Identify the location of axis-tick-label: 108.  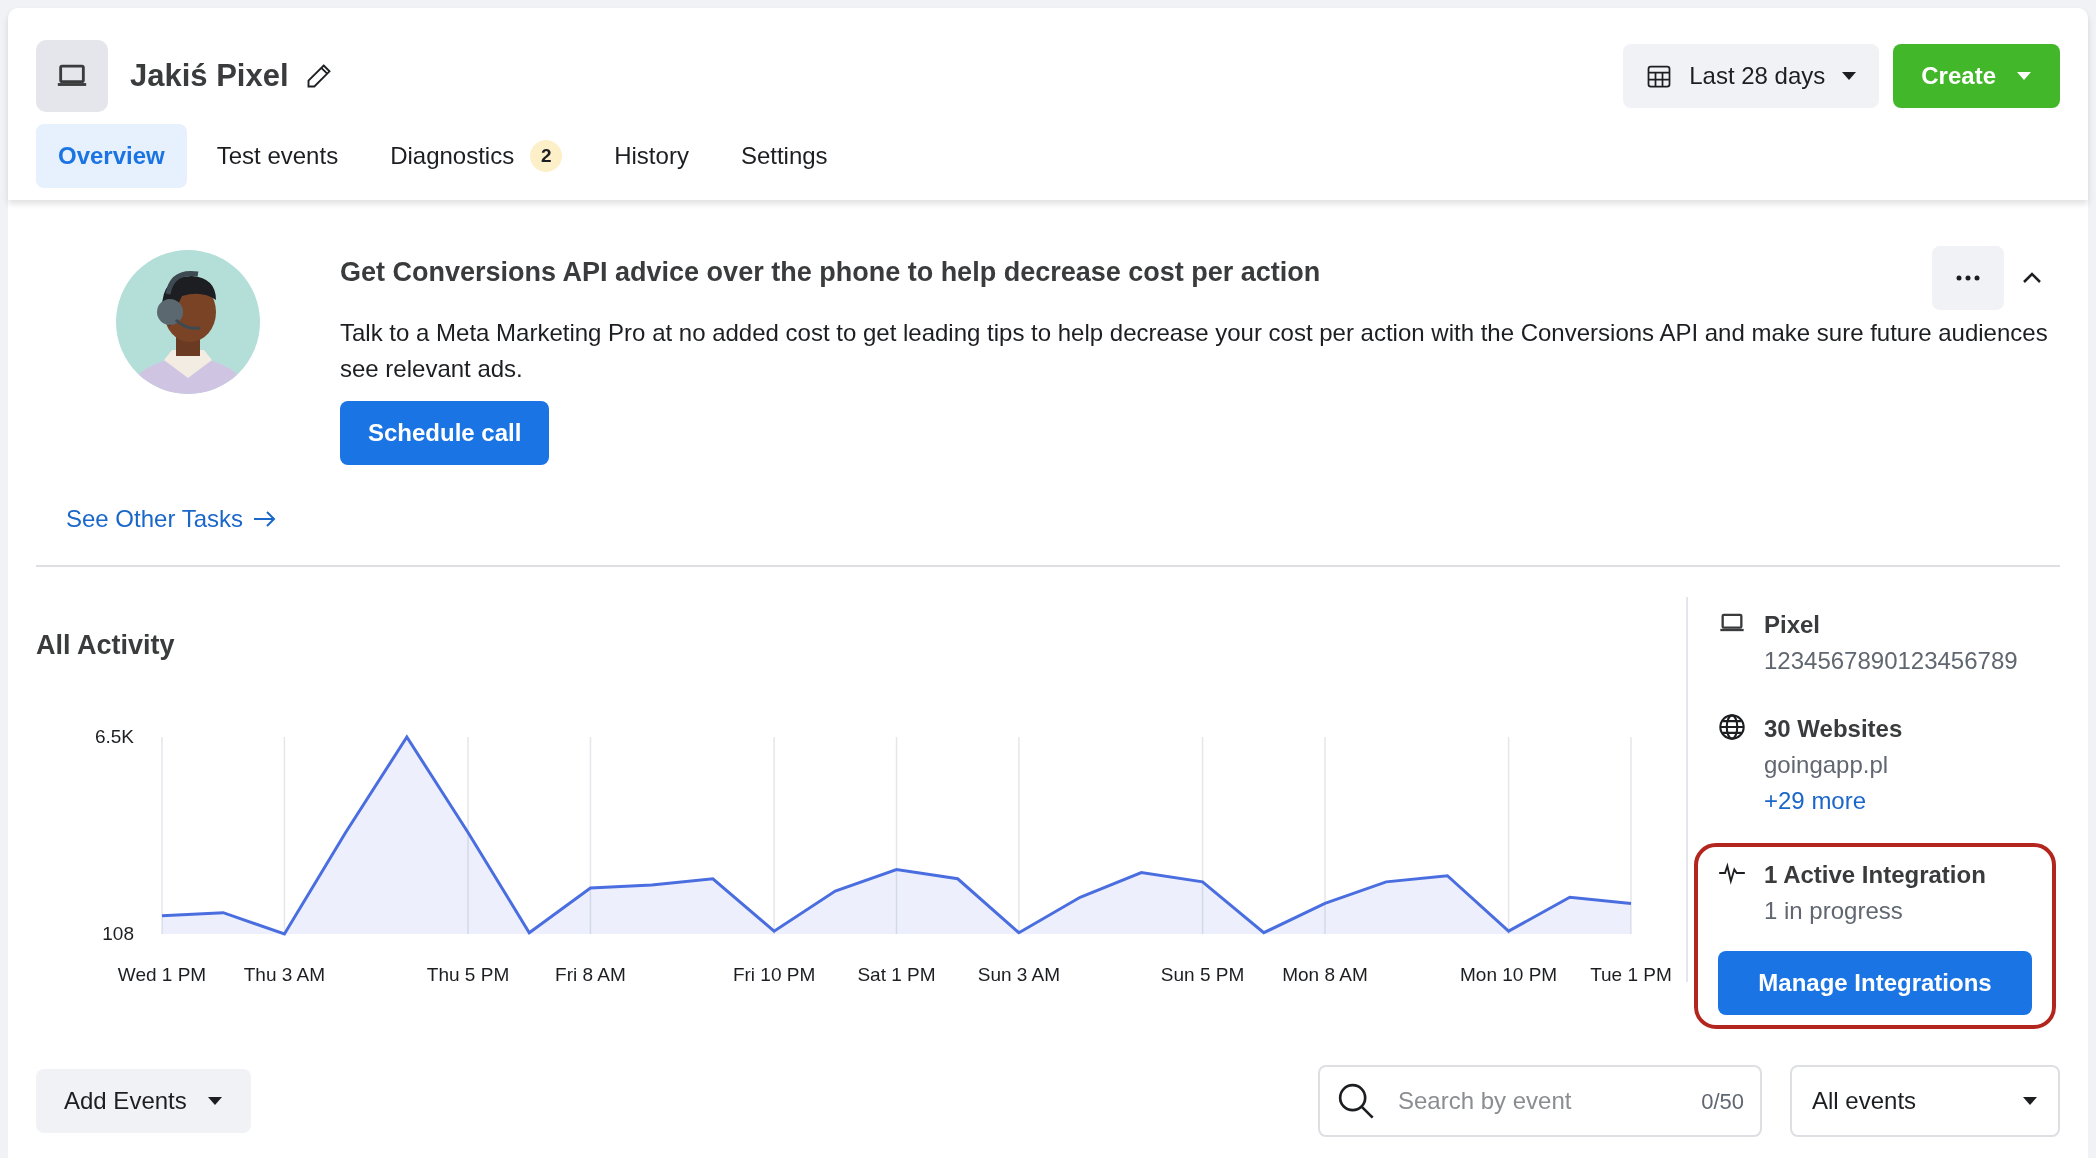
(118, 933).